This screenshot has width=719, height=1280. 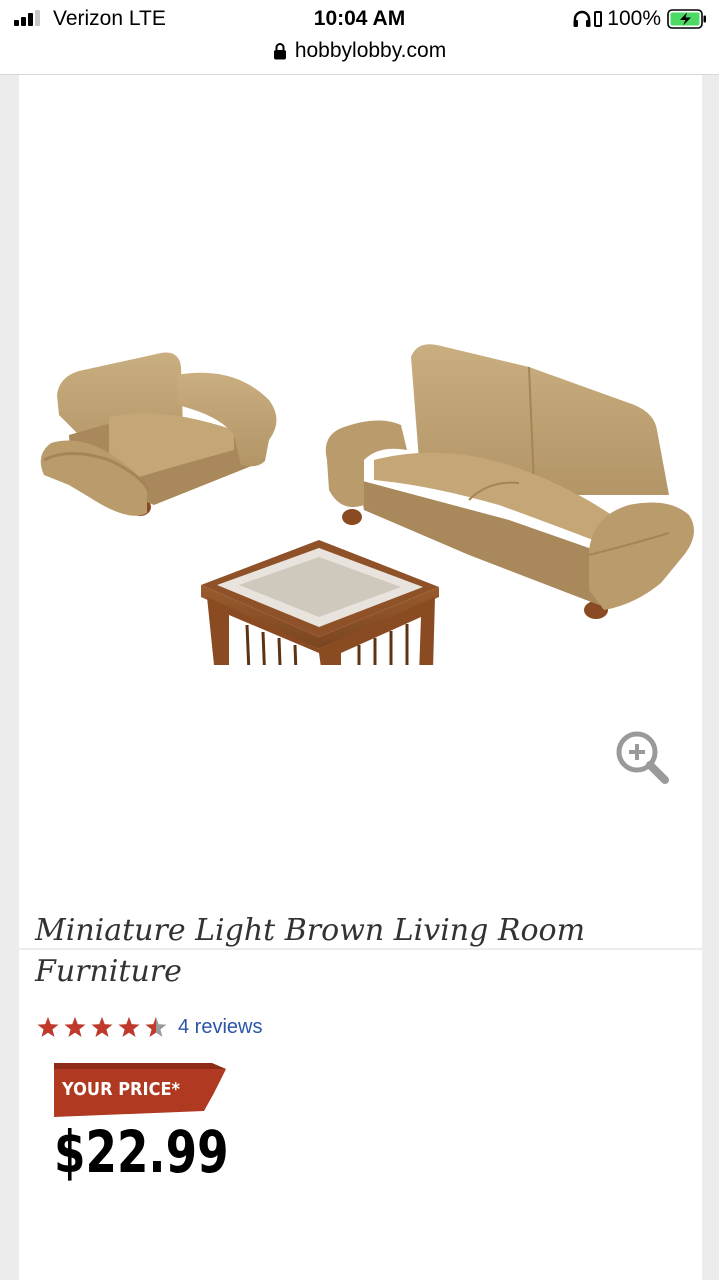 I want to click on orientation-lock-icon, so click(x=598, y=19).